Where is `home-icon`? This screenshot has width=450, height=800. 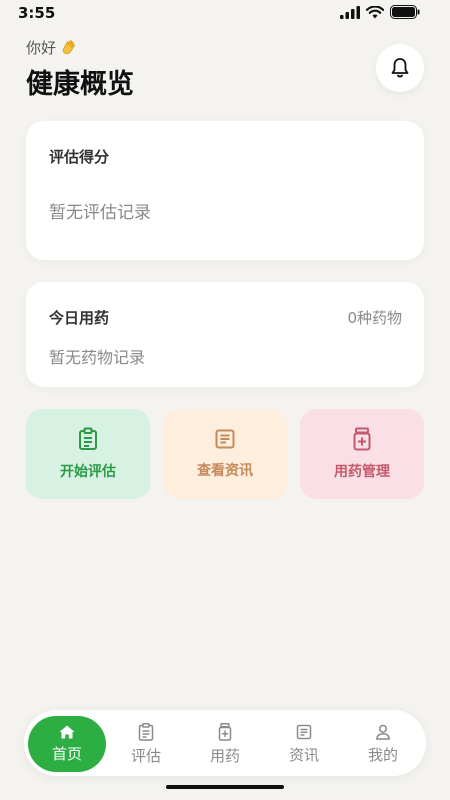
home-icon is located at coordinates (67, 731).